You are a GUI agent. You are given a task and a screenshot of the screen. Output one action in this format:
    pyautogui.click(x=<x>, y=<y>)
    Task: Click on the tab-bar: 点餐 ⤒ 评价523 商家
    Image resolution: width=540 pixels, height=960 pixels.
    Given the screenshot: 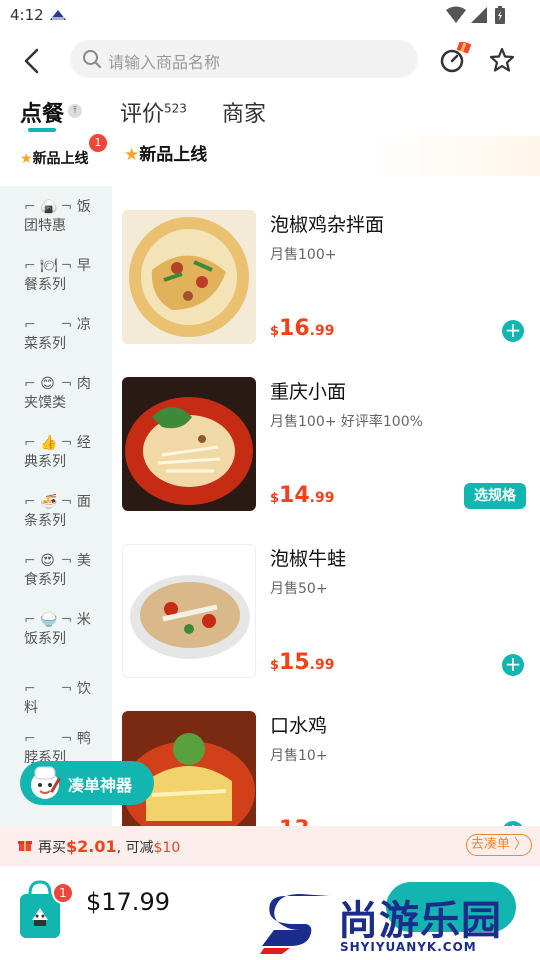 What is the action you would take?
    pyautogui.click(x=270, y=114)
    